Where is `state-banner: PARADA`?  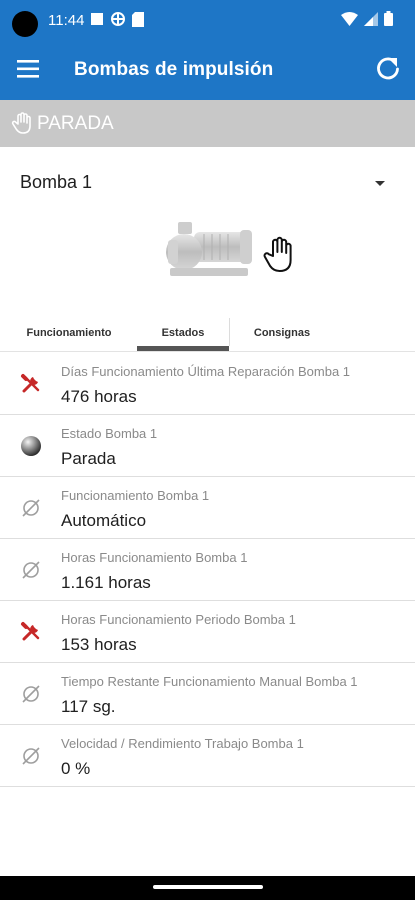
state-banner: PARADA is located at coordinates (207, 123).